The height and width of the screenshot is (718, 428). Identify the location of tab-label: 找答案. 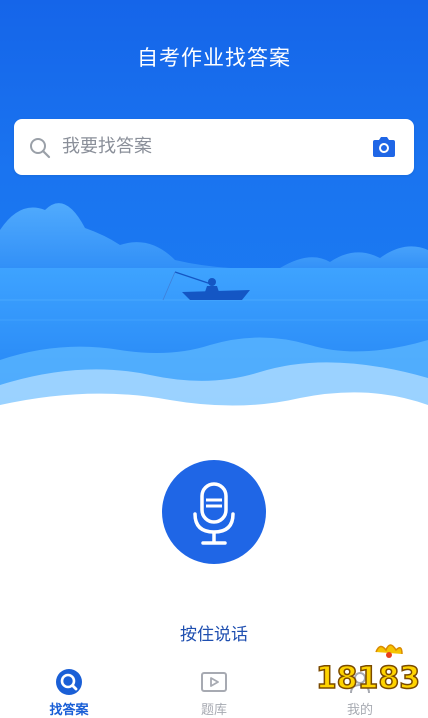
(69, 710).